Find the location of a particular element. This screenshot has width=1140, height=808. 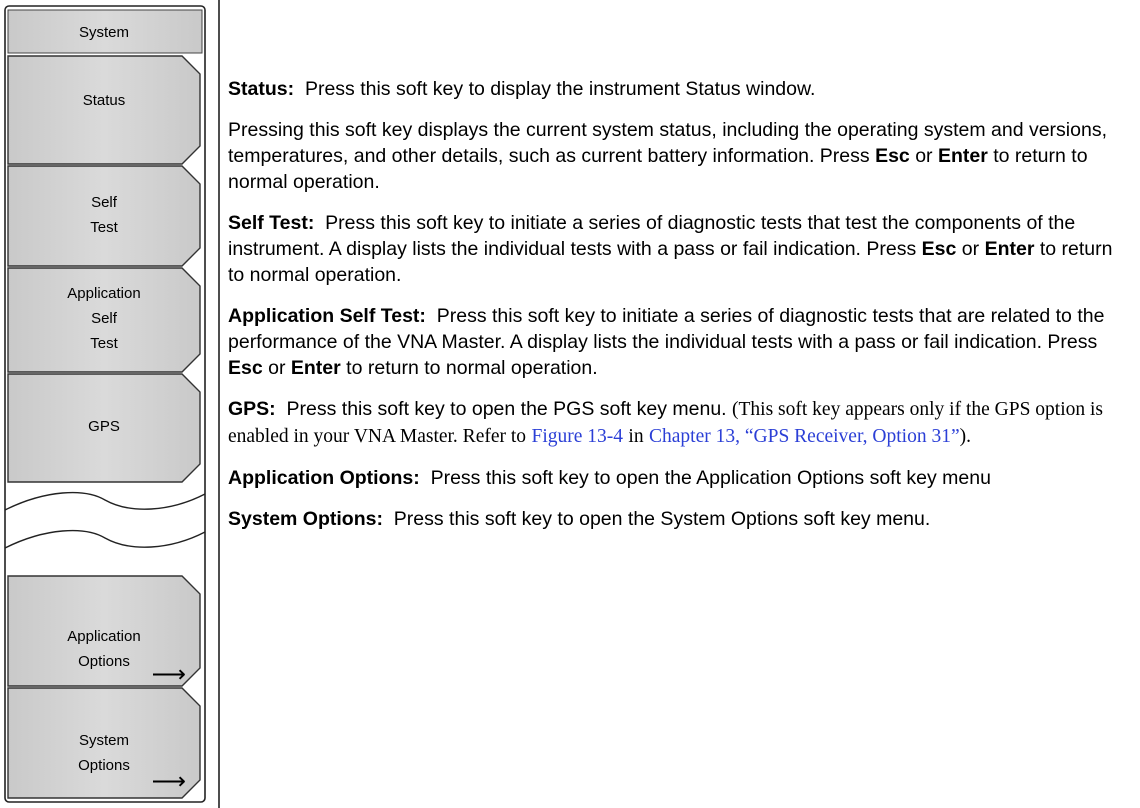

menu-title: System is located at coordinates (103, 32).